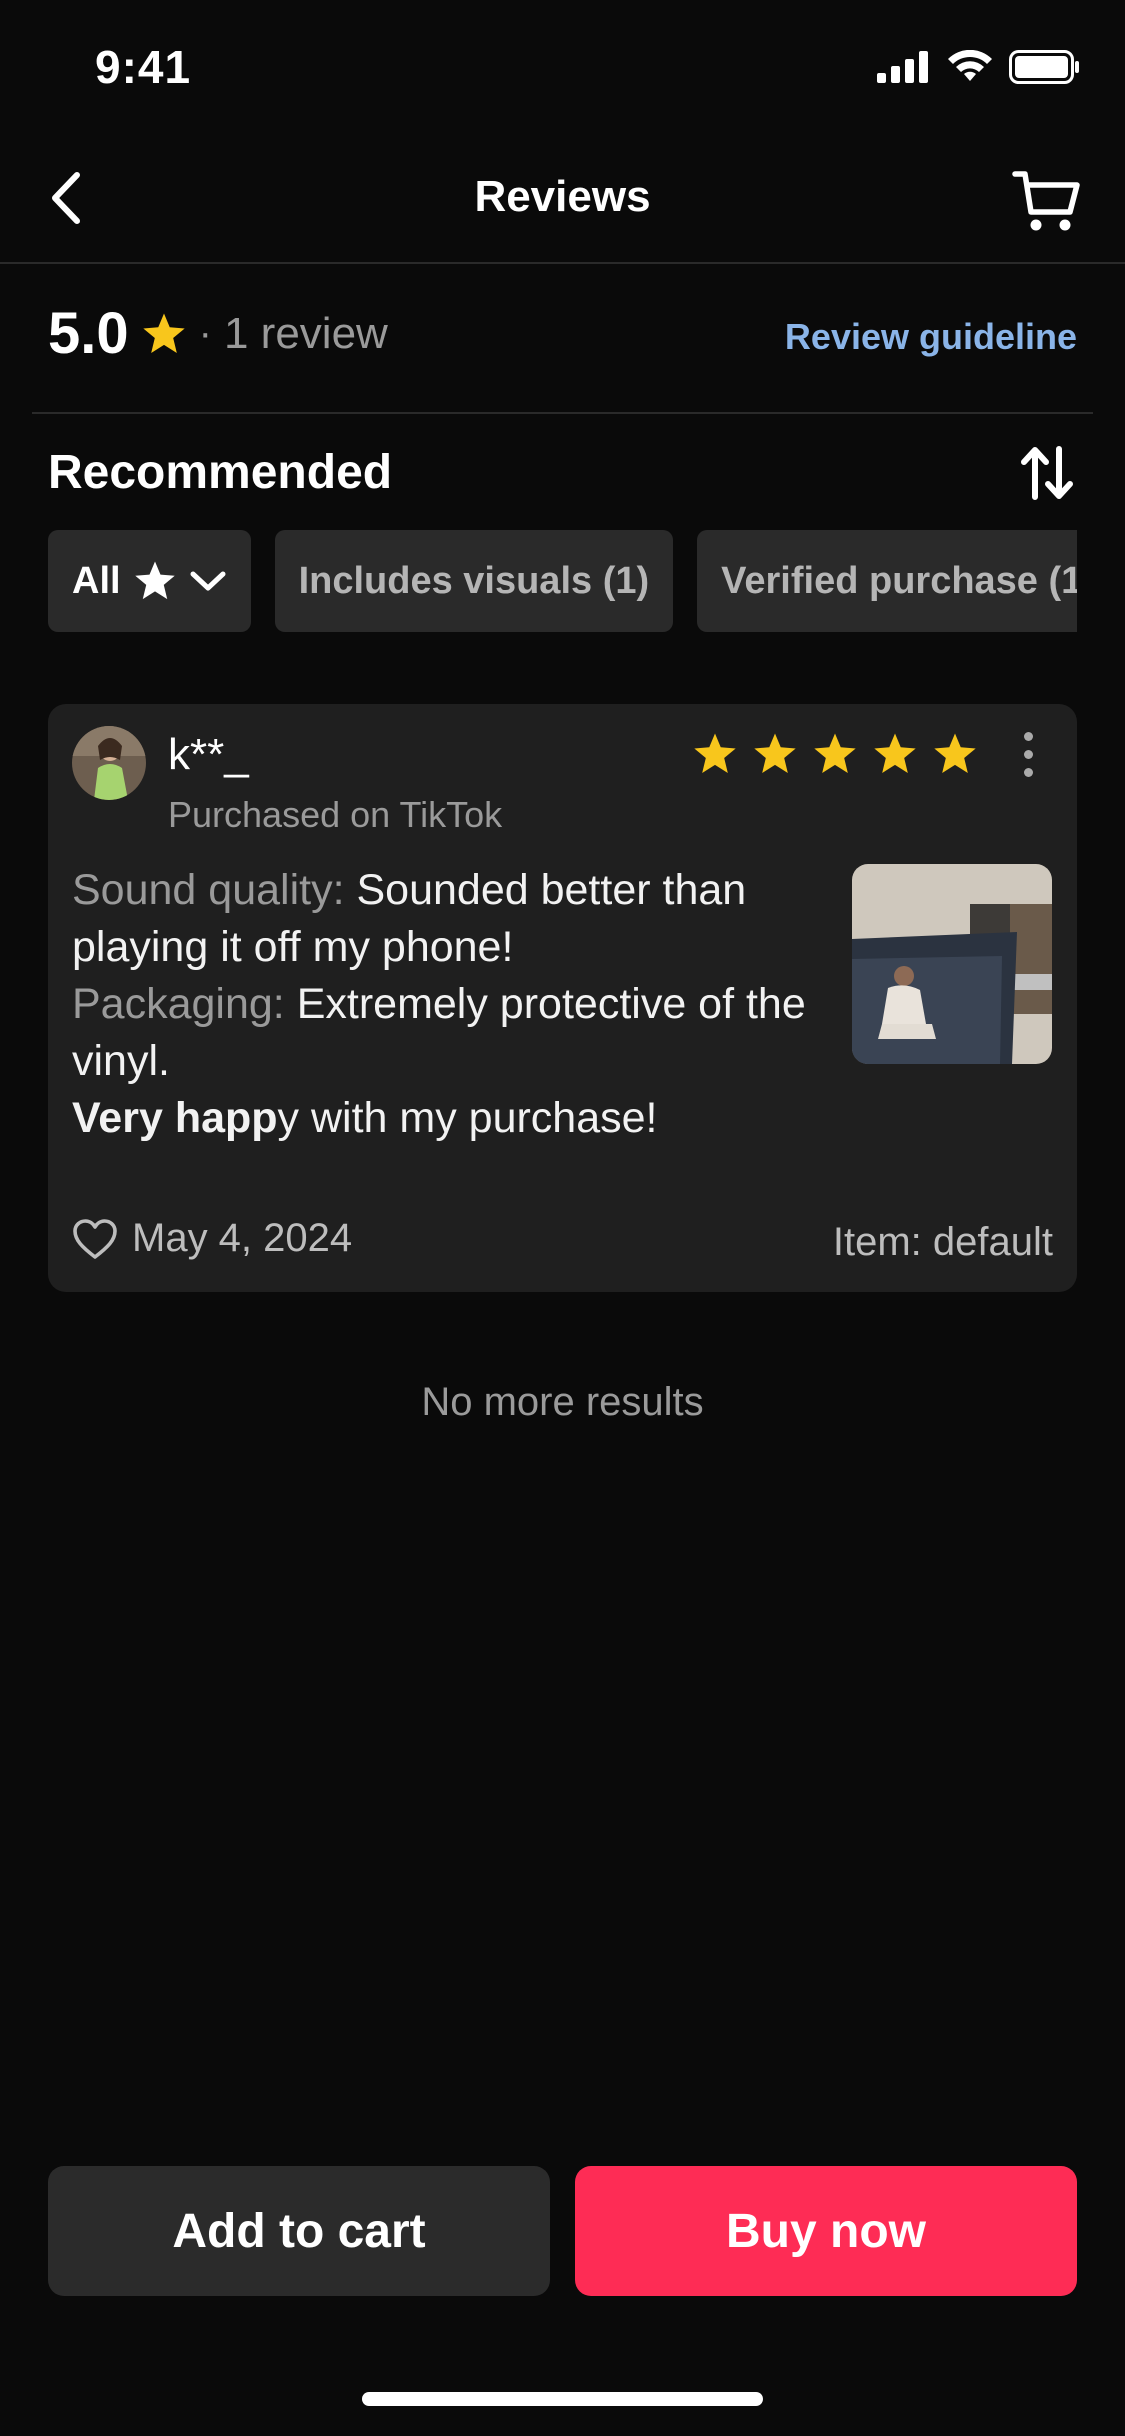 The width and height of the screenshot is (1125, 2436). Describe the element at coordinates (826, 2231) in the screenshot. I see `buy-now-button: Buy now` at that location.